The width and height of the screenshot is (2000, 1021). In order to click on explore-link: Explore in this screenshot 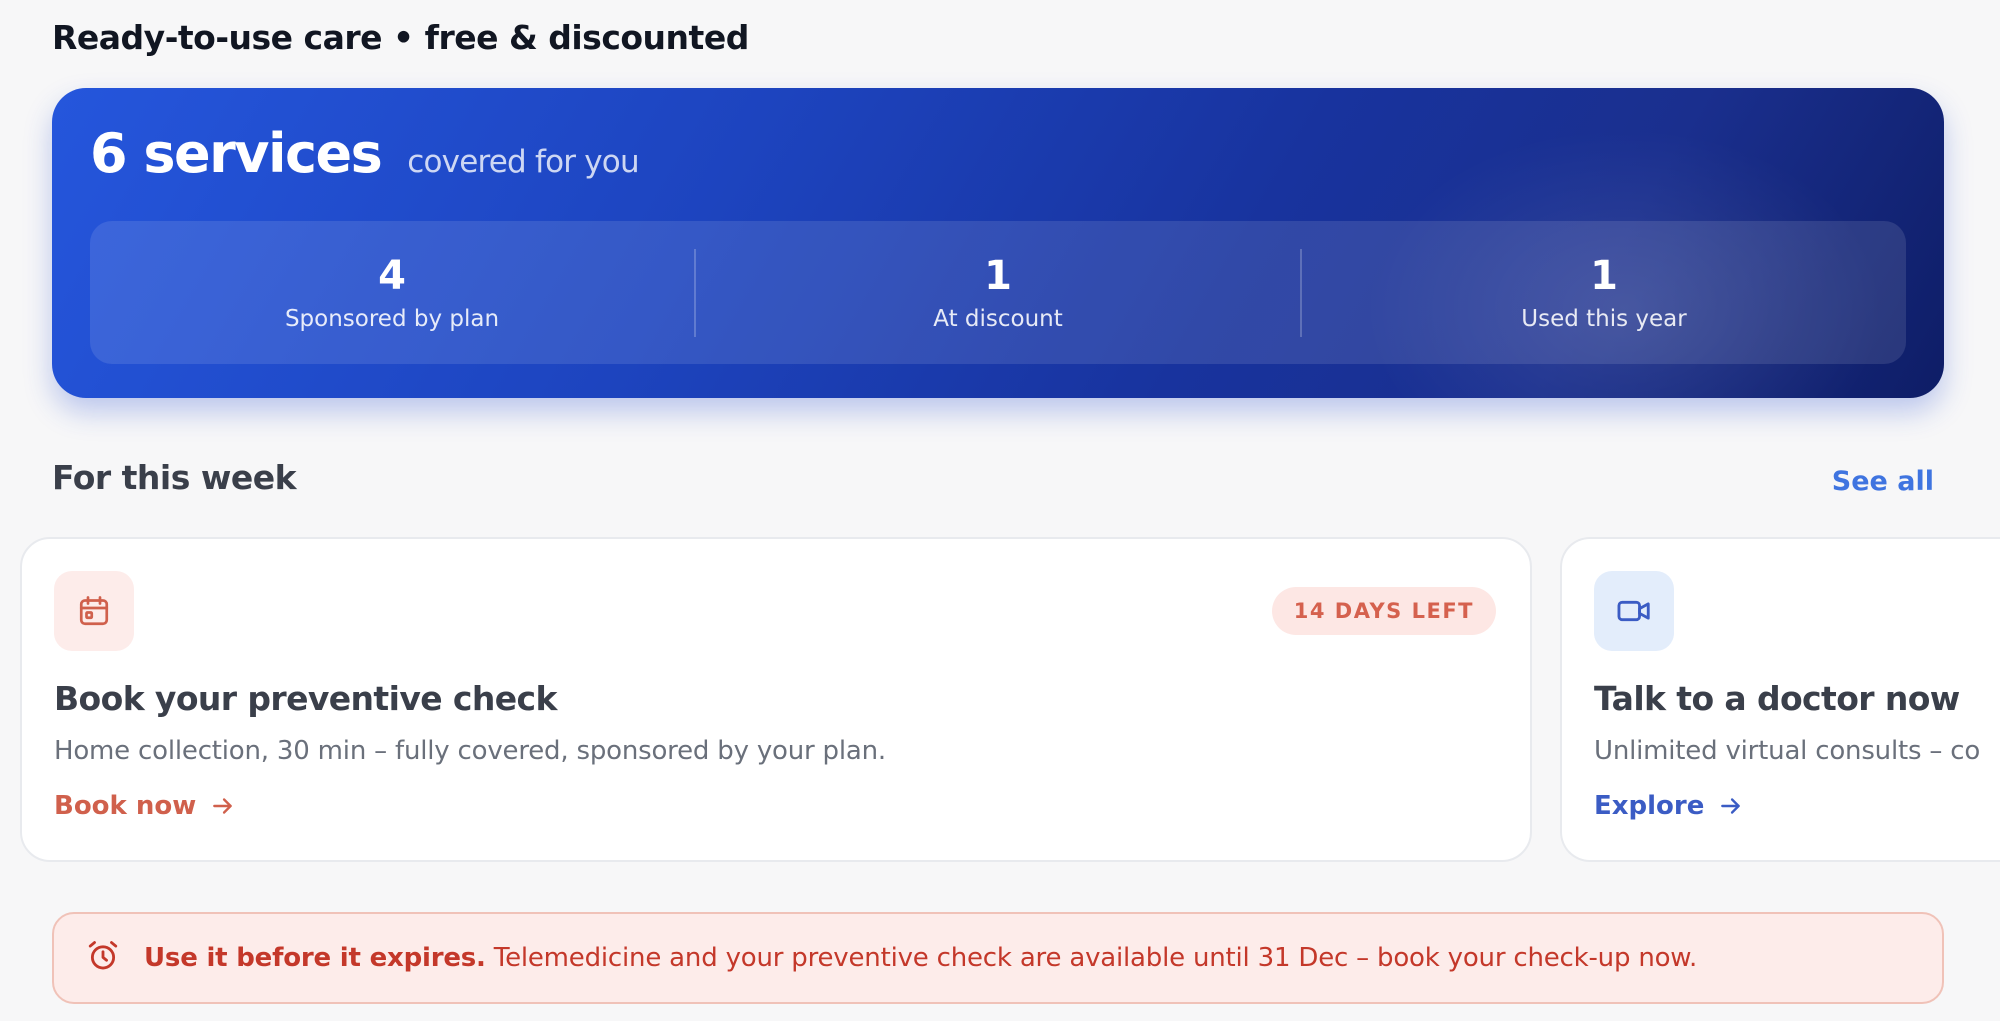, I will do `click(1669, 806)`.